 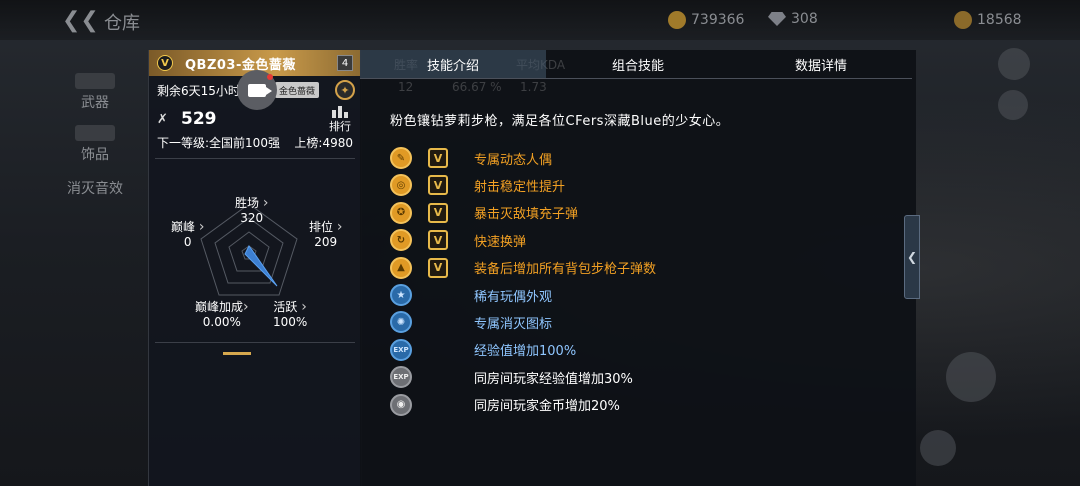 I want to click on weapon-skin-icon: ✦, so click(x=345, y=90).